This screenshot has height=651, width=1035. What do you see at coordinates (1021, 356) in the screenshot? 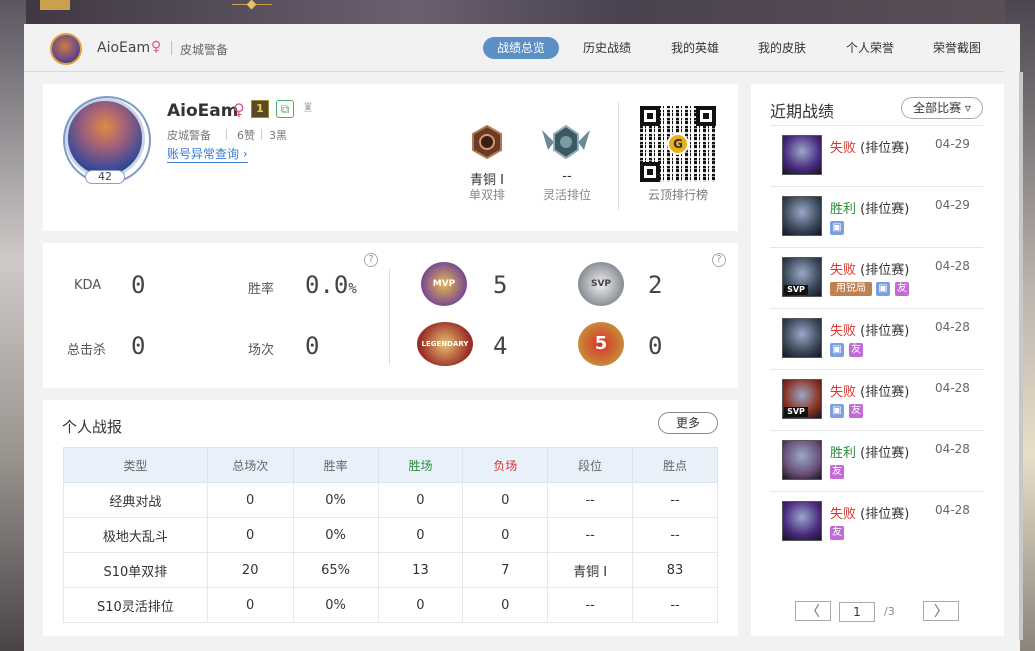
I see `scrollbar` at bounding box center [1021, 356].